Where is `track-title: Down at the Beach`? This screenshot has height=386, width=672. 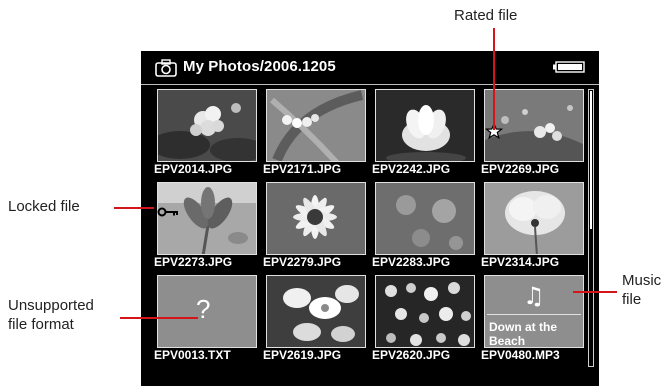
track-title: Down at the Beach is located at coordinates (523, 334).